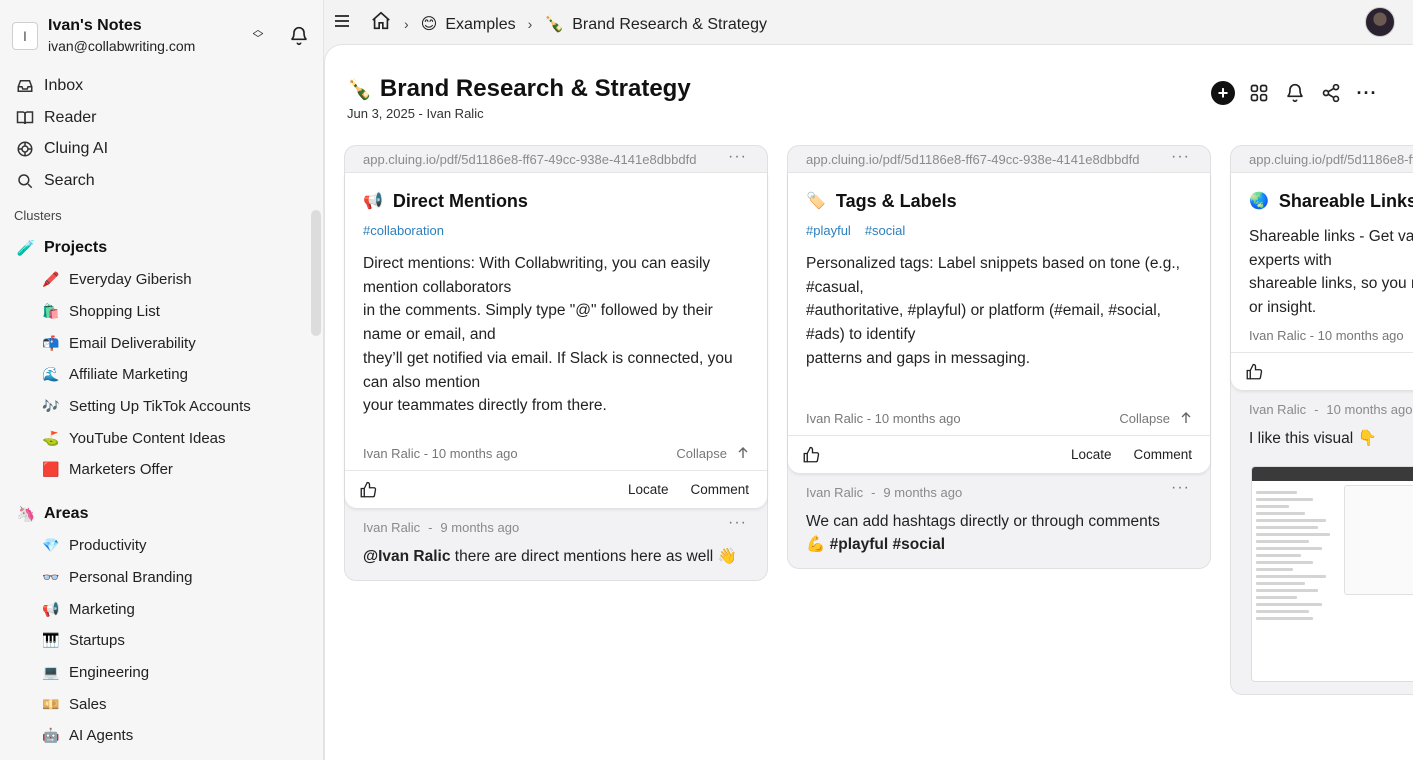 The width and height of the screenshot is (1413, 760). Describe the element at coordinates (1380, 22) in the screenshot. I see `user-avatar` at that location.